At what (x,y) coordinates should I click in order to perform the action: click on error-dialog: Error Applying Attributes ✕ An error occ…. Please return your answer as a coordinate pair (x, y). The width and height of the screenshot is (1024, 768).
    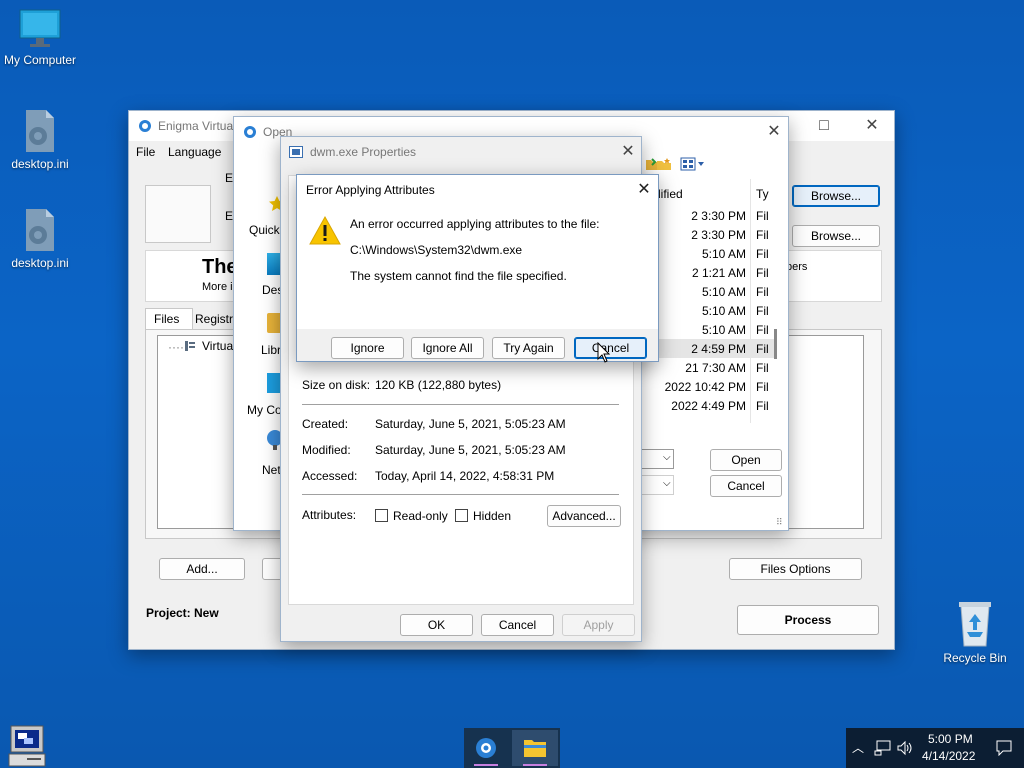
    Looking at the image, I should click on (477, 268).